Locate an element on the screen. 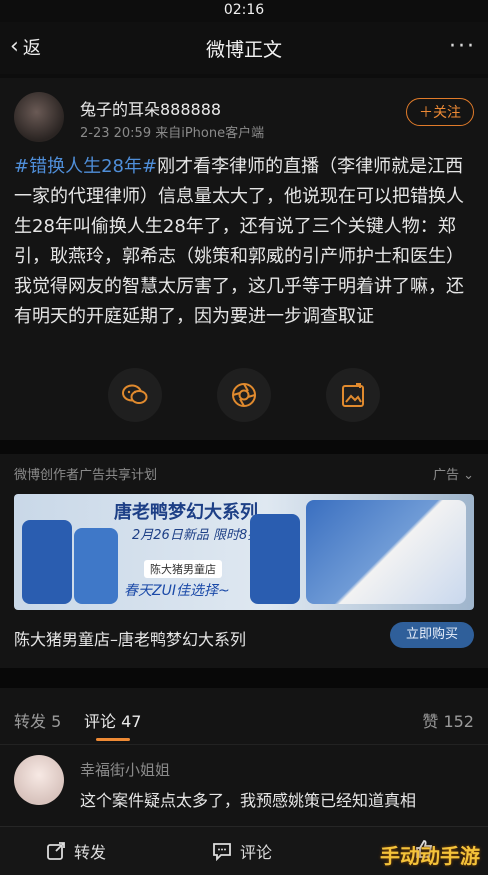 This screenshot has height=875, width=488. tab-repost: 转发 5 is located at coordinates (37, 720).